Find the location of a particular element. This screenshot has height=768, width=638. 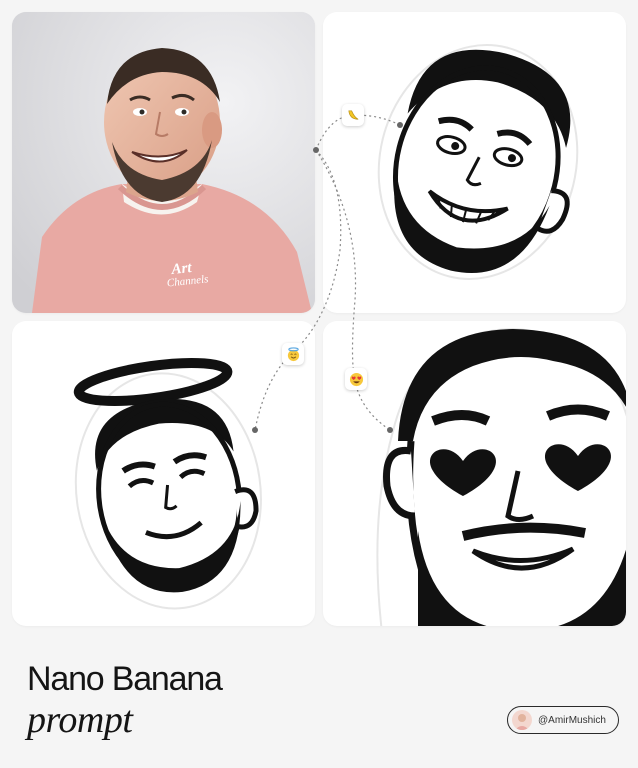

author-badge: @AmirMushich is located at coordinates (563, 720).